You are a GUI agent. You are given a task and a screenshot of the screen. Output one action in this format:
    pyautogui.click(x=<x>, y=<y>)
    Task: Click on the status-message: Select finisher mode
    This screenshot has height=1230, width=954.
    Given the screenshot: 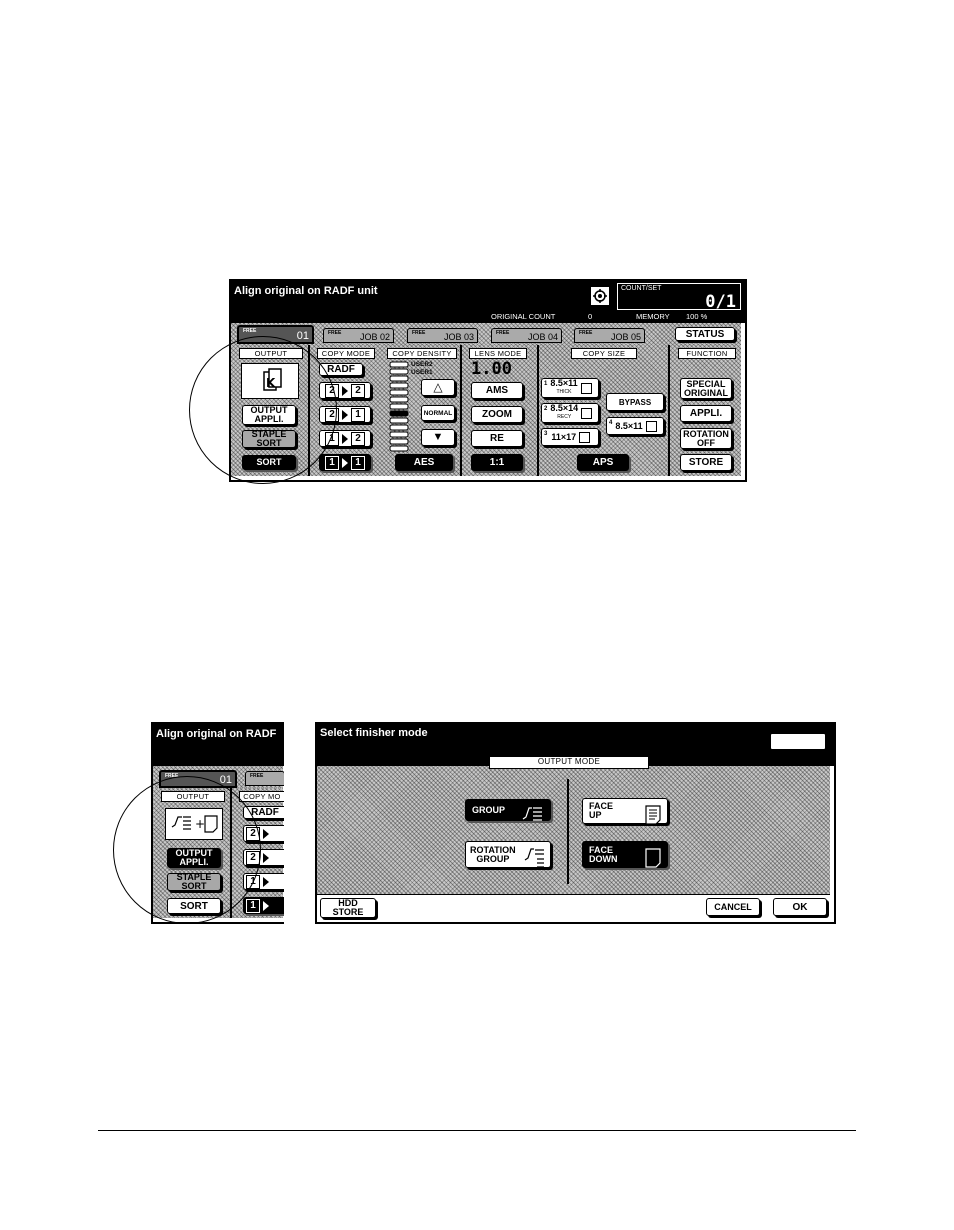 What is the action you would take?
    pyautogui.click(x=374, y=733)
    